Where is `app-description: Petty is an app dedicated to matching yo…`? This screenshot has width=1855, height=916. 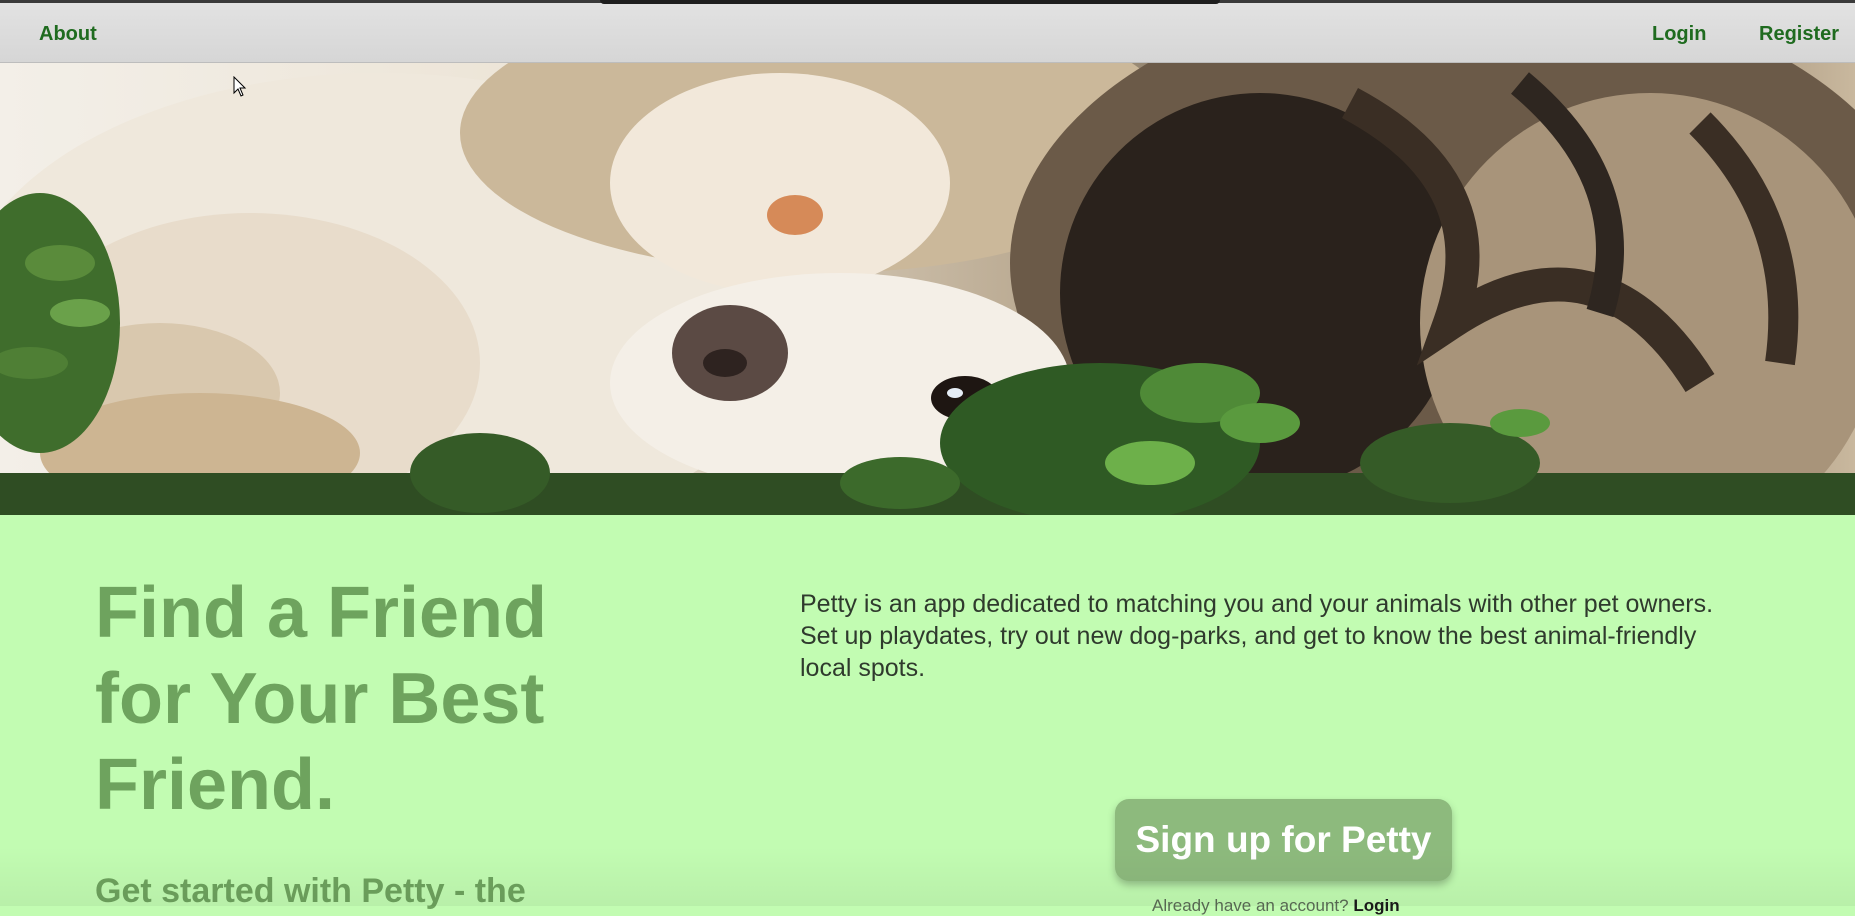 app-description: Petty is an app dedicated to matching yo… is located at coordinates (1257, 636).